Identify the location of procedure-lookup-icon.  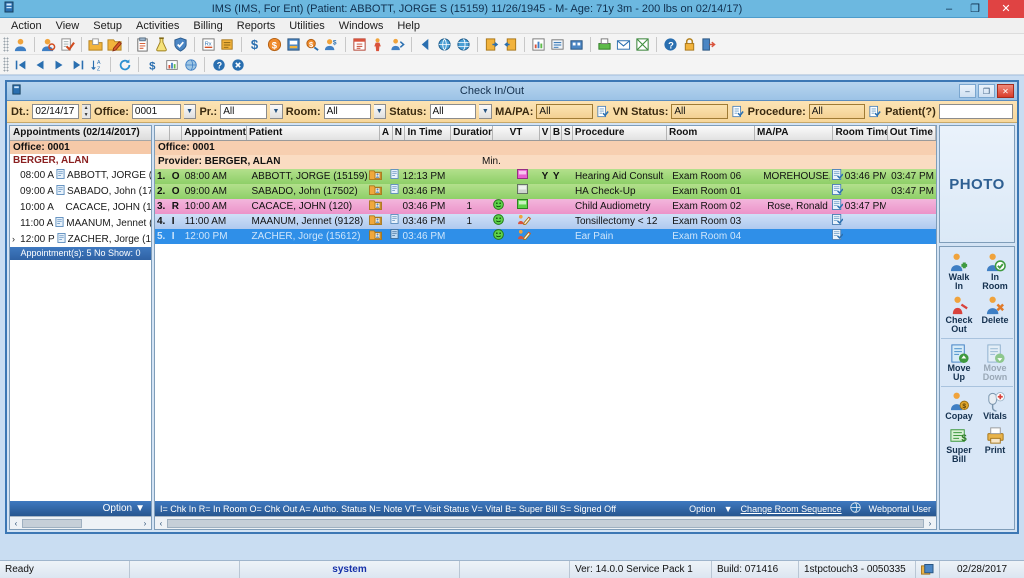
(875, 111).